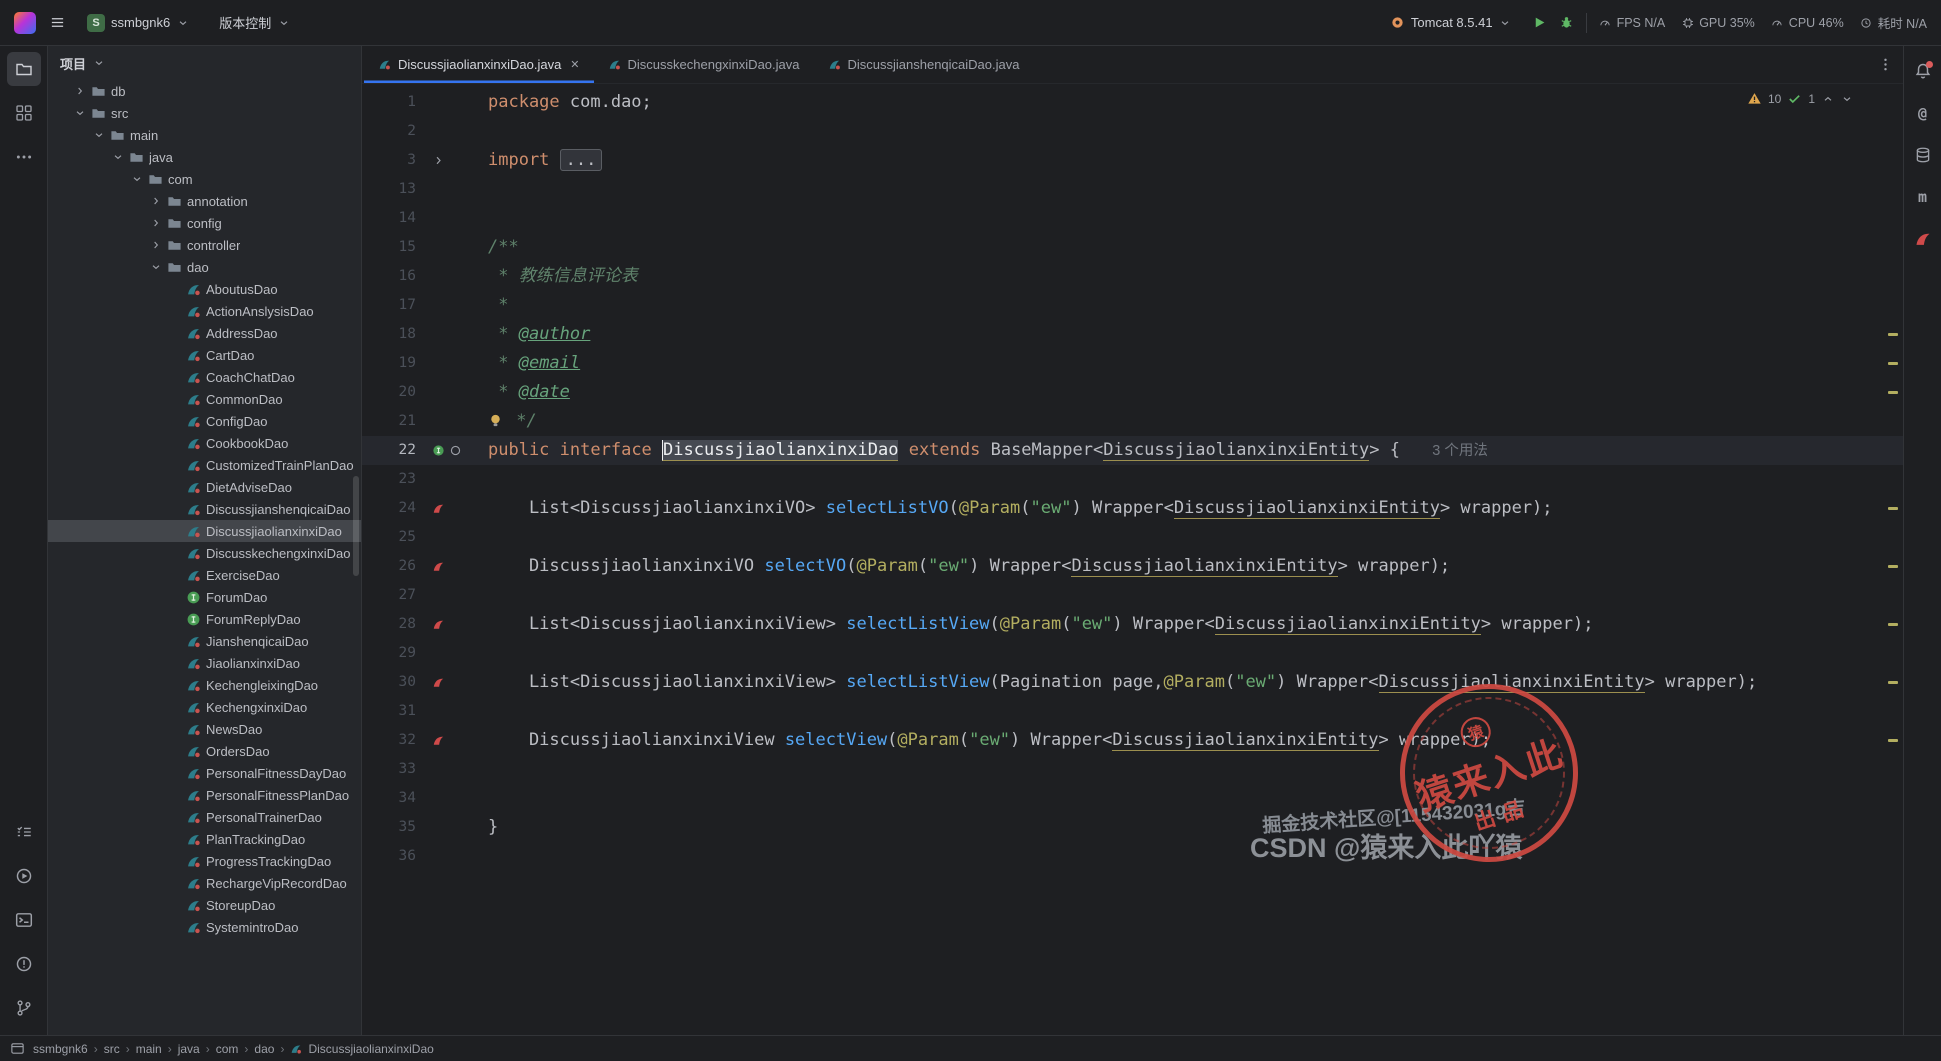  What do you see at coordinates (24, 113) in the screenshot?
I see `structure-button` at bounding box center [24, 113].